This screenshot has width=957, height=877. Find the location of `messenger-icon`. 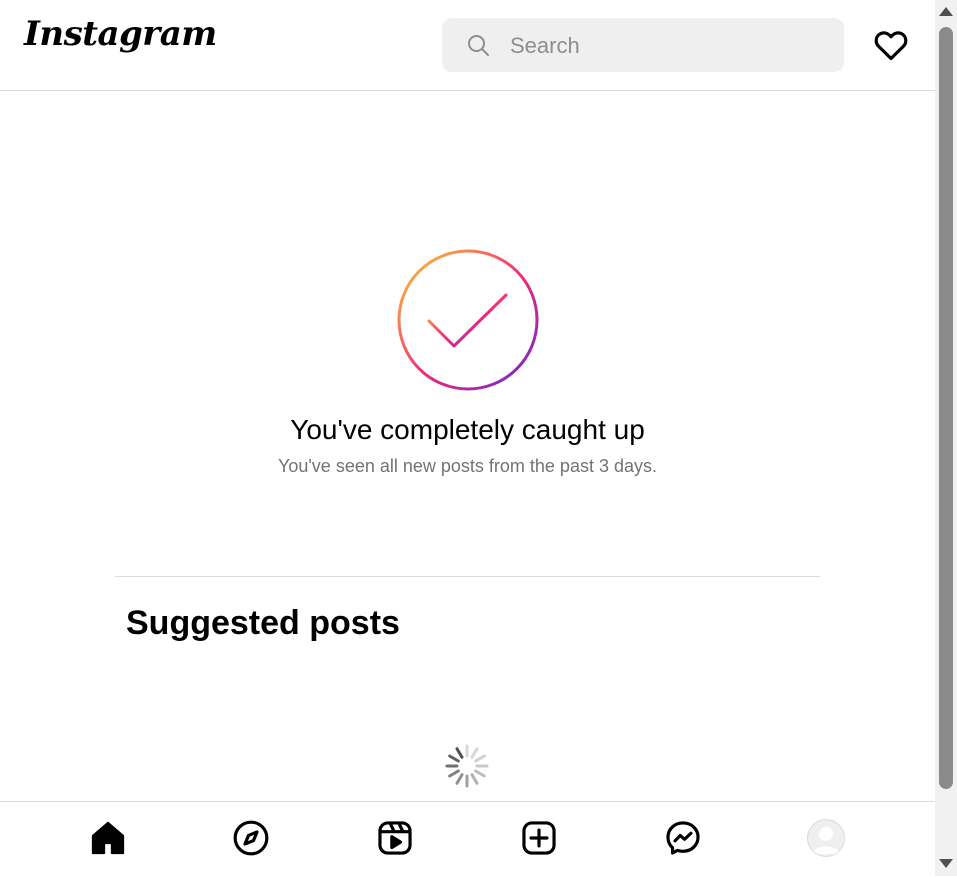

messenger-icon is located at coordinates (683, 838).